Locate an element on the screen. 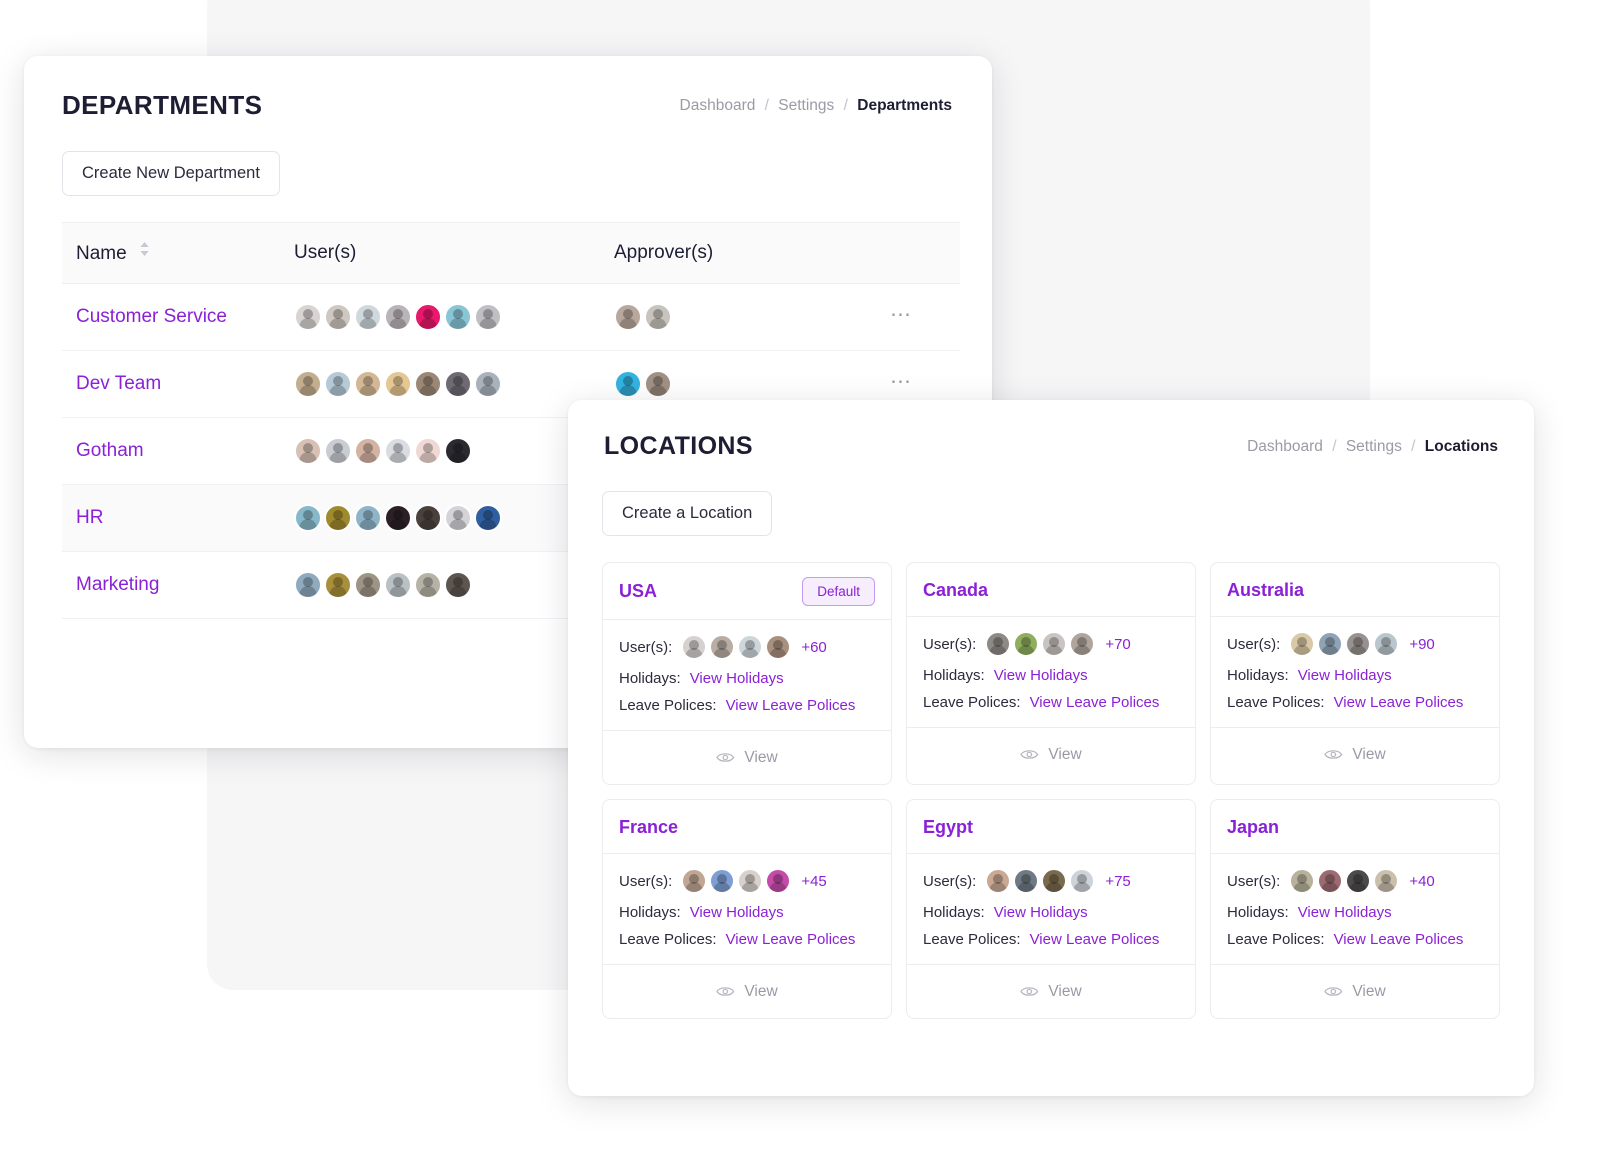 Image resolution: width=1618 pixels, height=1170 pixels. location-users-row: User(s): +70 is located at coordinates (1051, 644).